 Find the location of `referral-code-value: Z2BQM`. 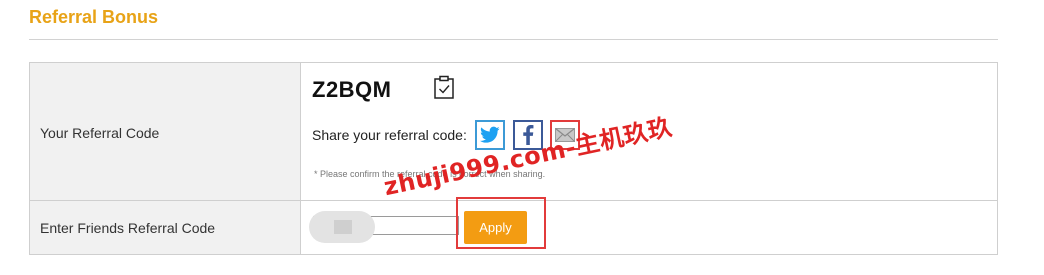

referral-code-value: Z2BQM is located at coordinates (352, 89).